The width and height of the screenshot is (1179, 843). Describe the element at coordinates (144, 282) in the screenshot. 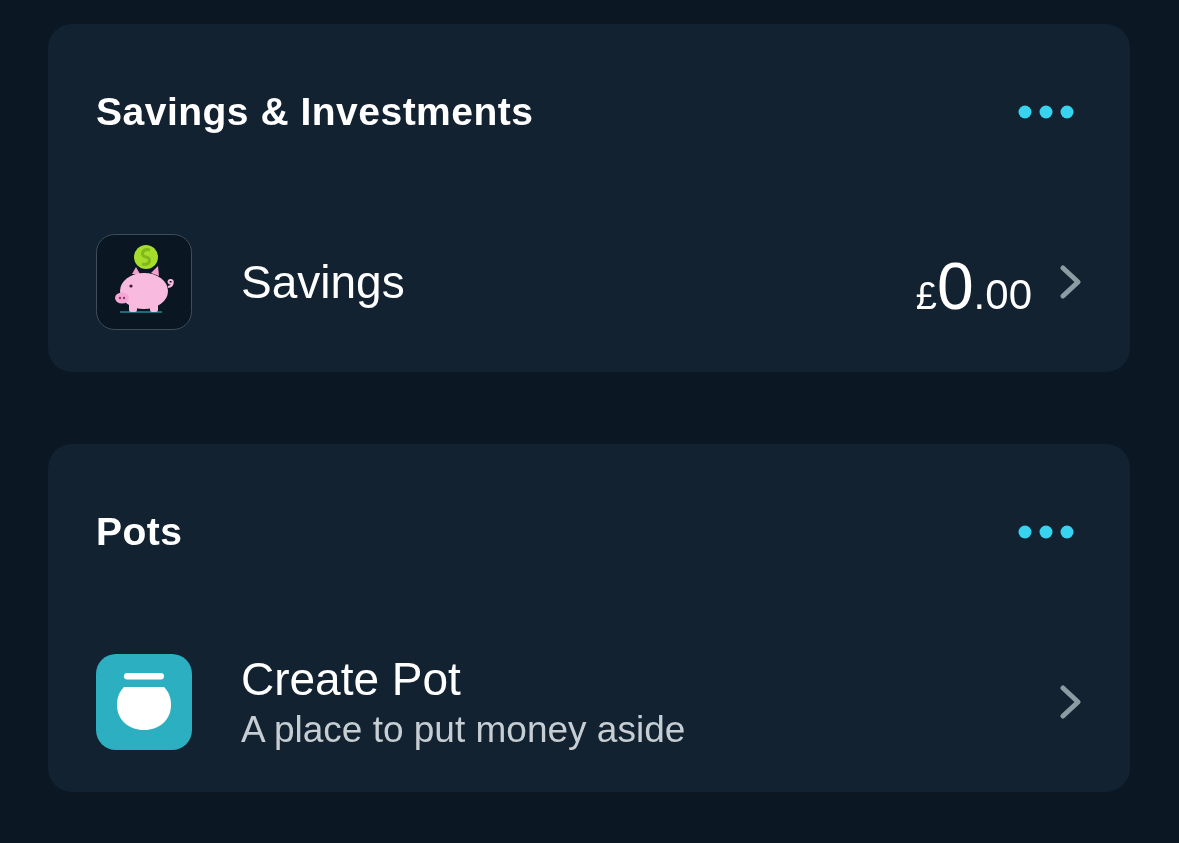

I see `piggy-bank-icon` at that location.